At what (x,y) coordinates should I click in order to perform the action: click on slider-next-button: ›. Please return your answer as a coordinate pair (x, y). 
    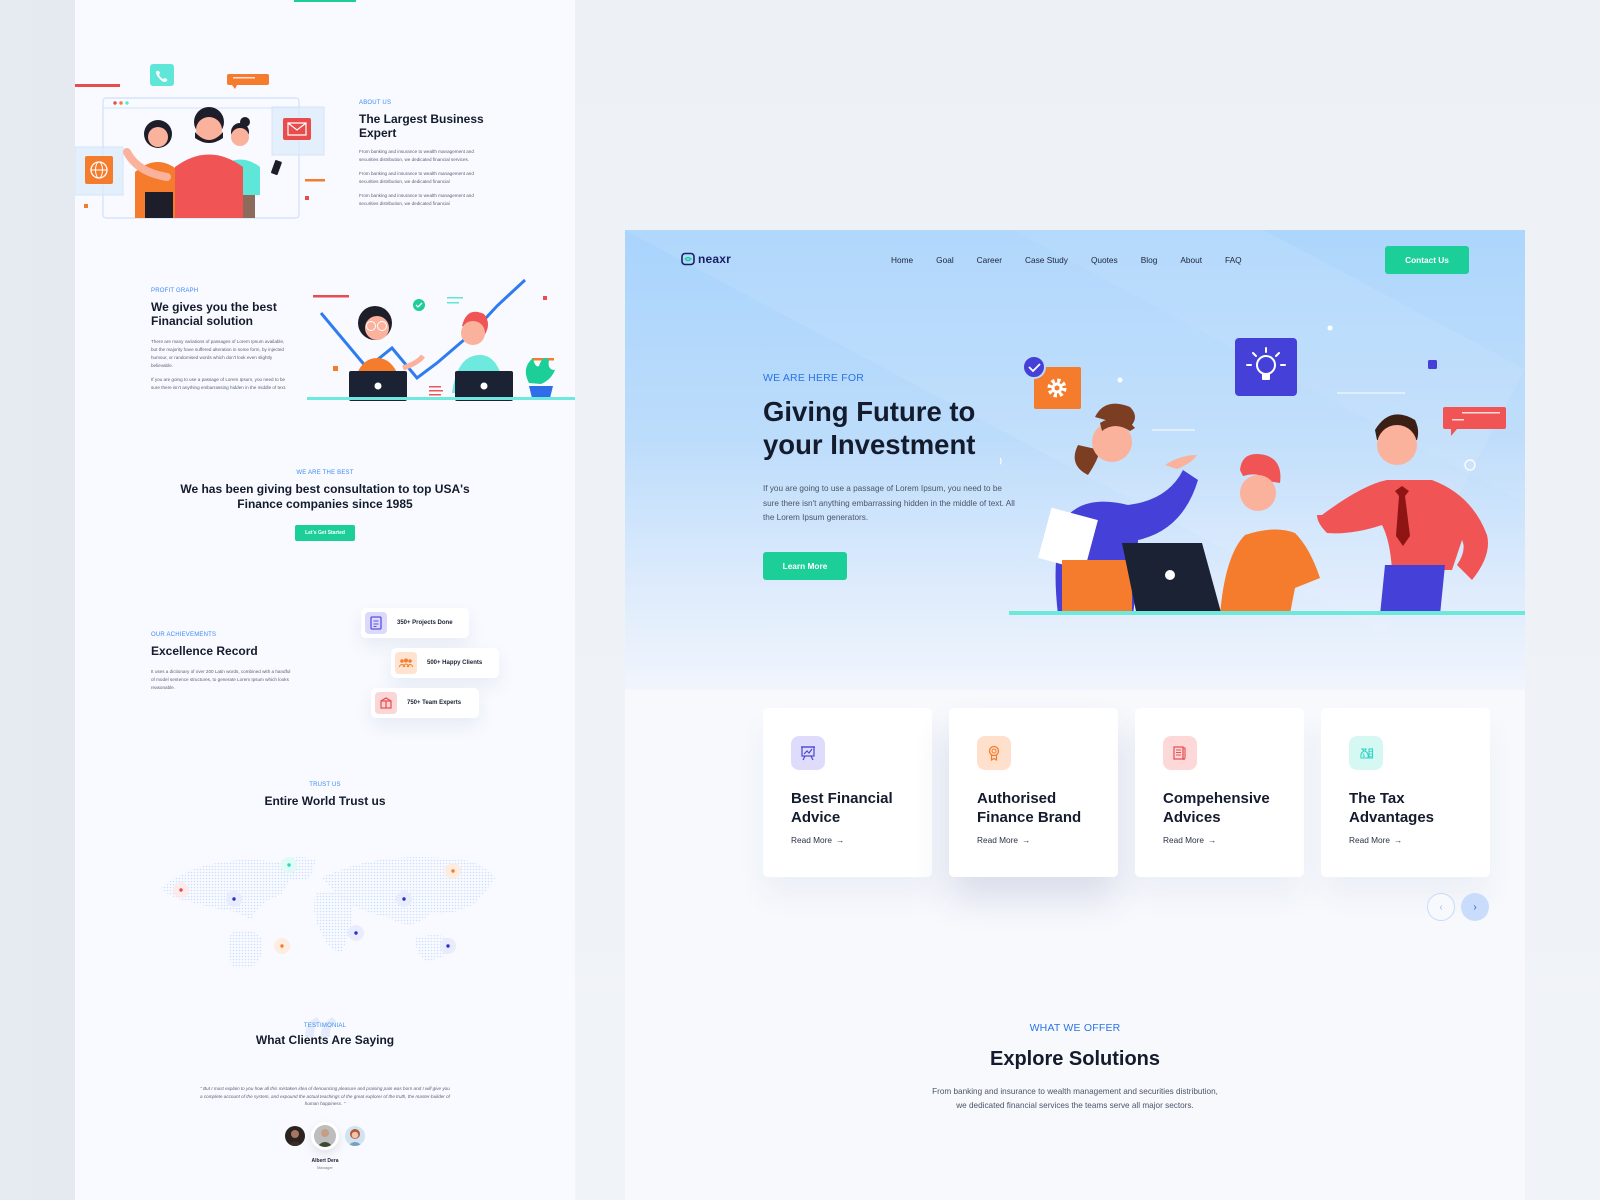
    Looking at the image, I should click on (1475, 907).